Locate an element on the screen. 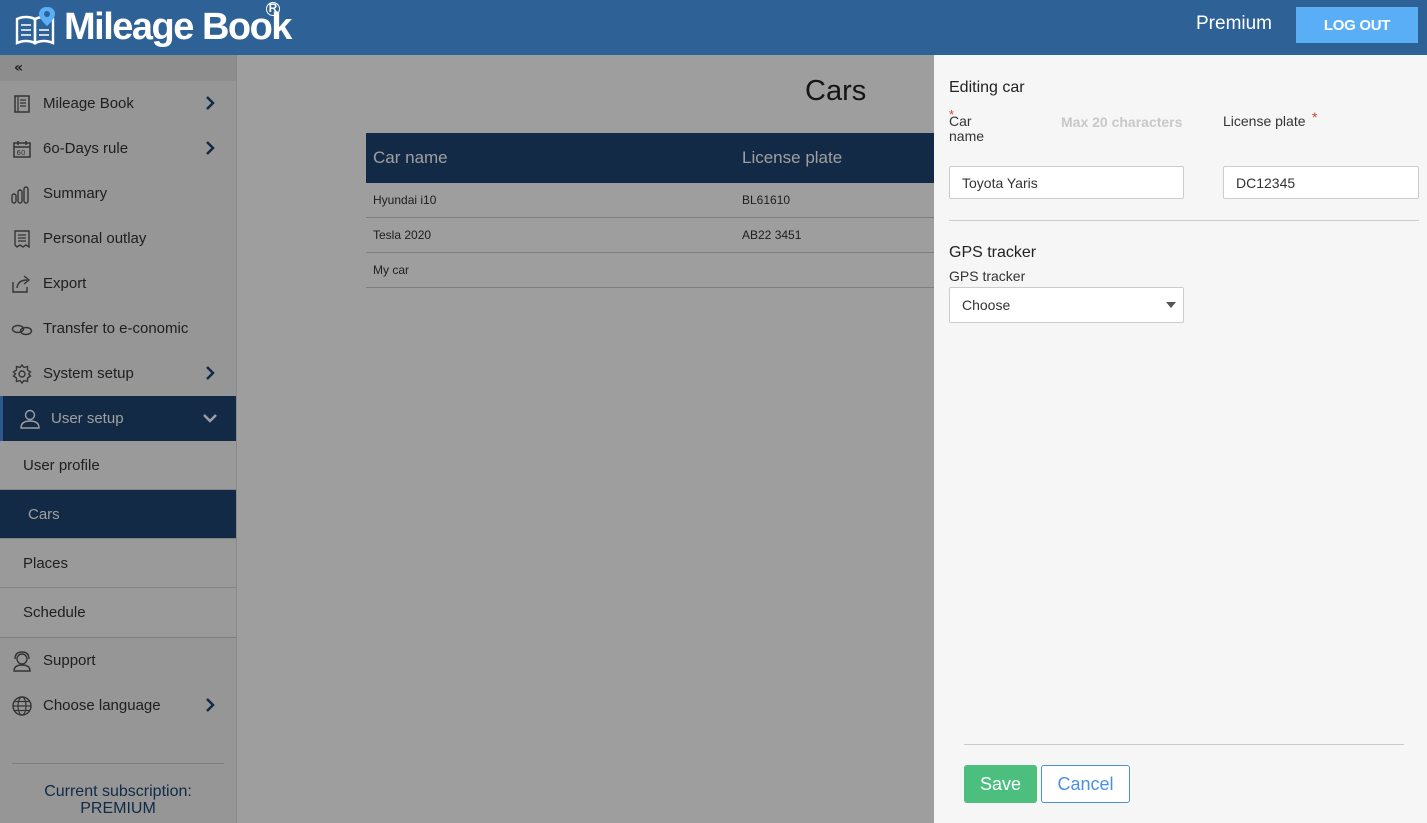 This screenshot has width=1427, height=823. gps-tracker-selected-value: Choose is located at coordinates (986, 305).